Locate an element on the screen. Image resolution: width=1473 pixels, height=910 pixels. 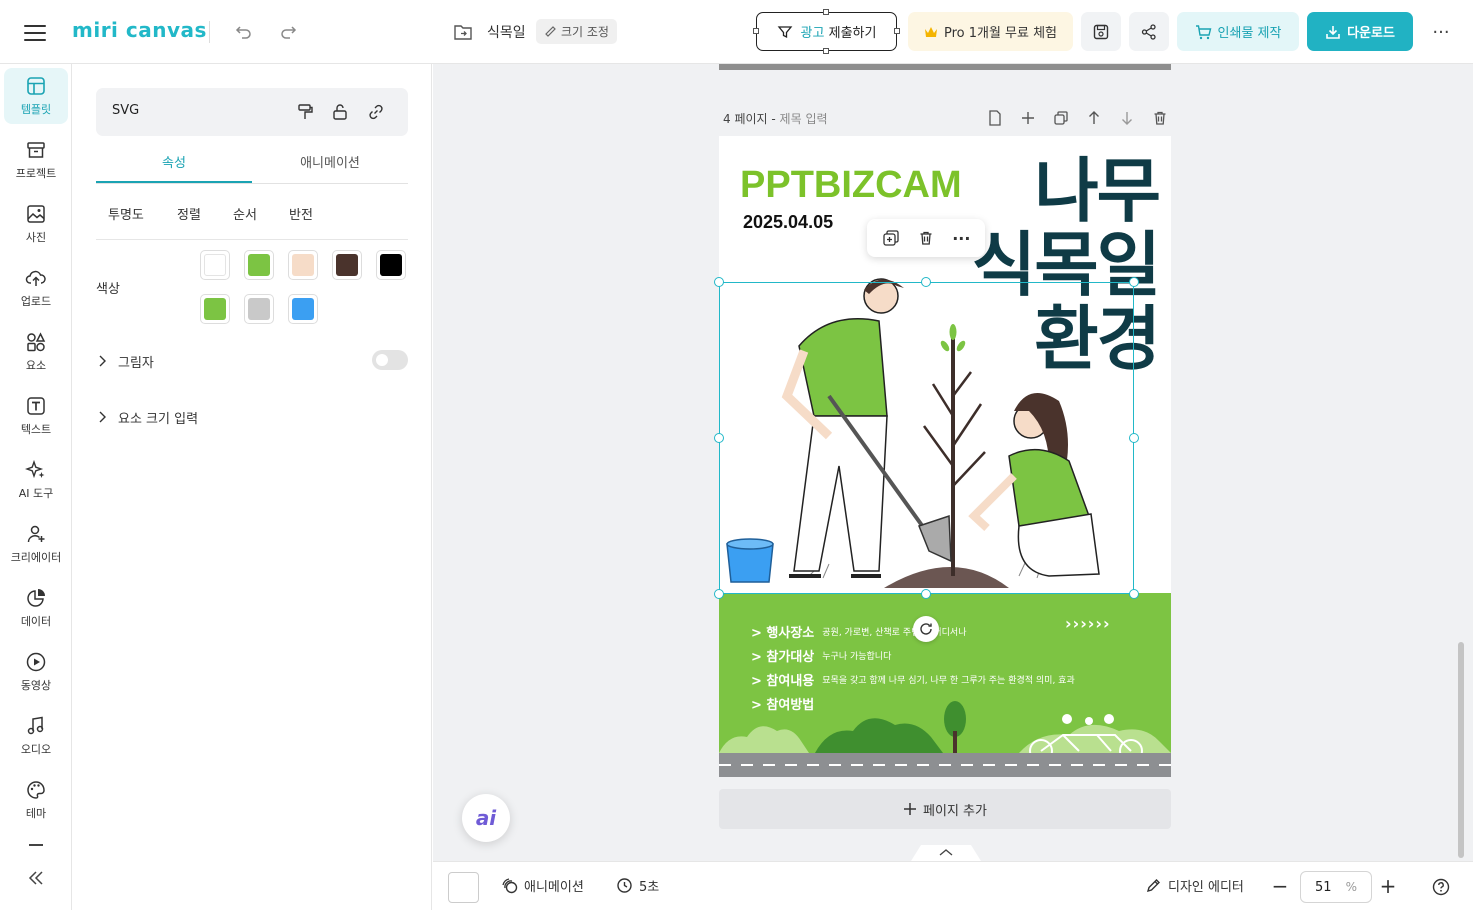
rail-item-theme: 테마 is located at coordinates (36, 800).